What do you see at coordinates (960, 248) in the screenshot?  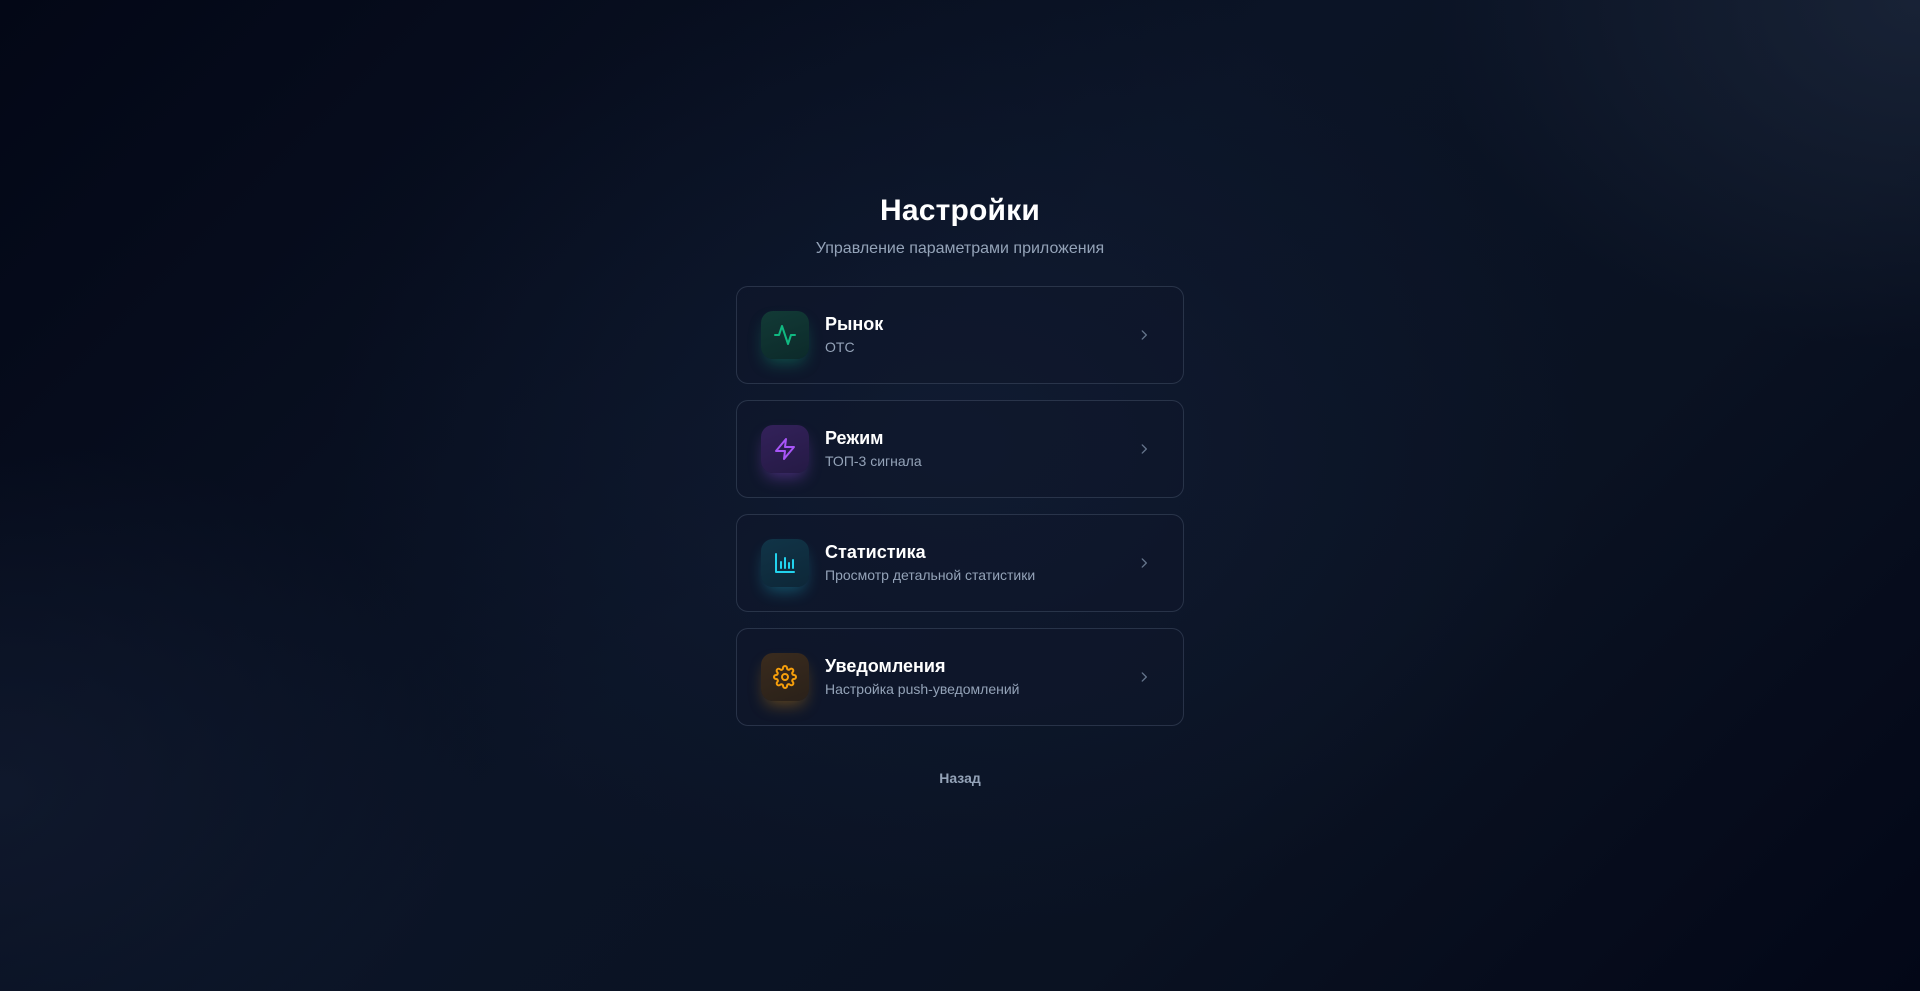 I see `page-subtitle: Управление параметрами приложения` at bounding box center [960, 248].